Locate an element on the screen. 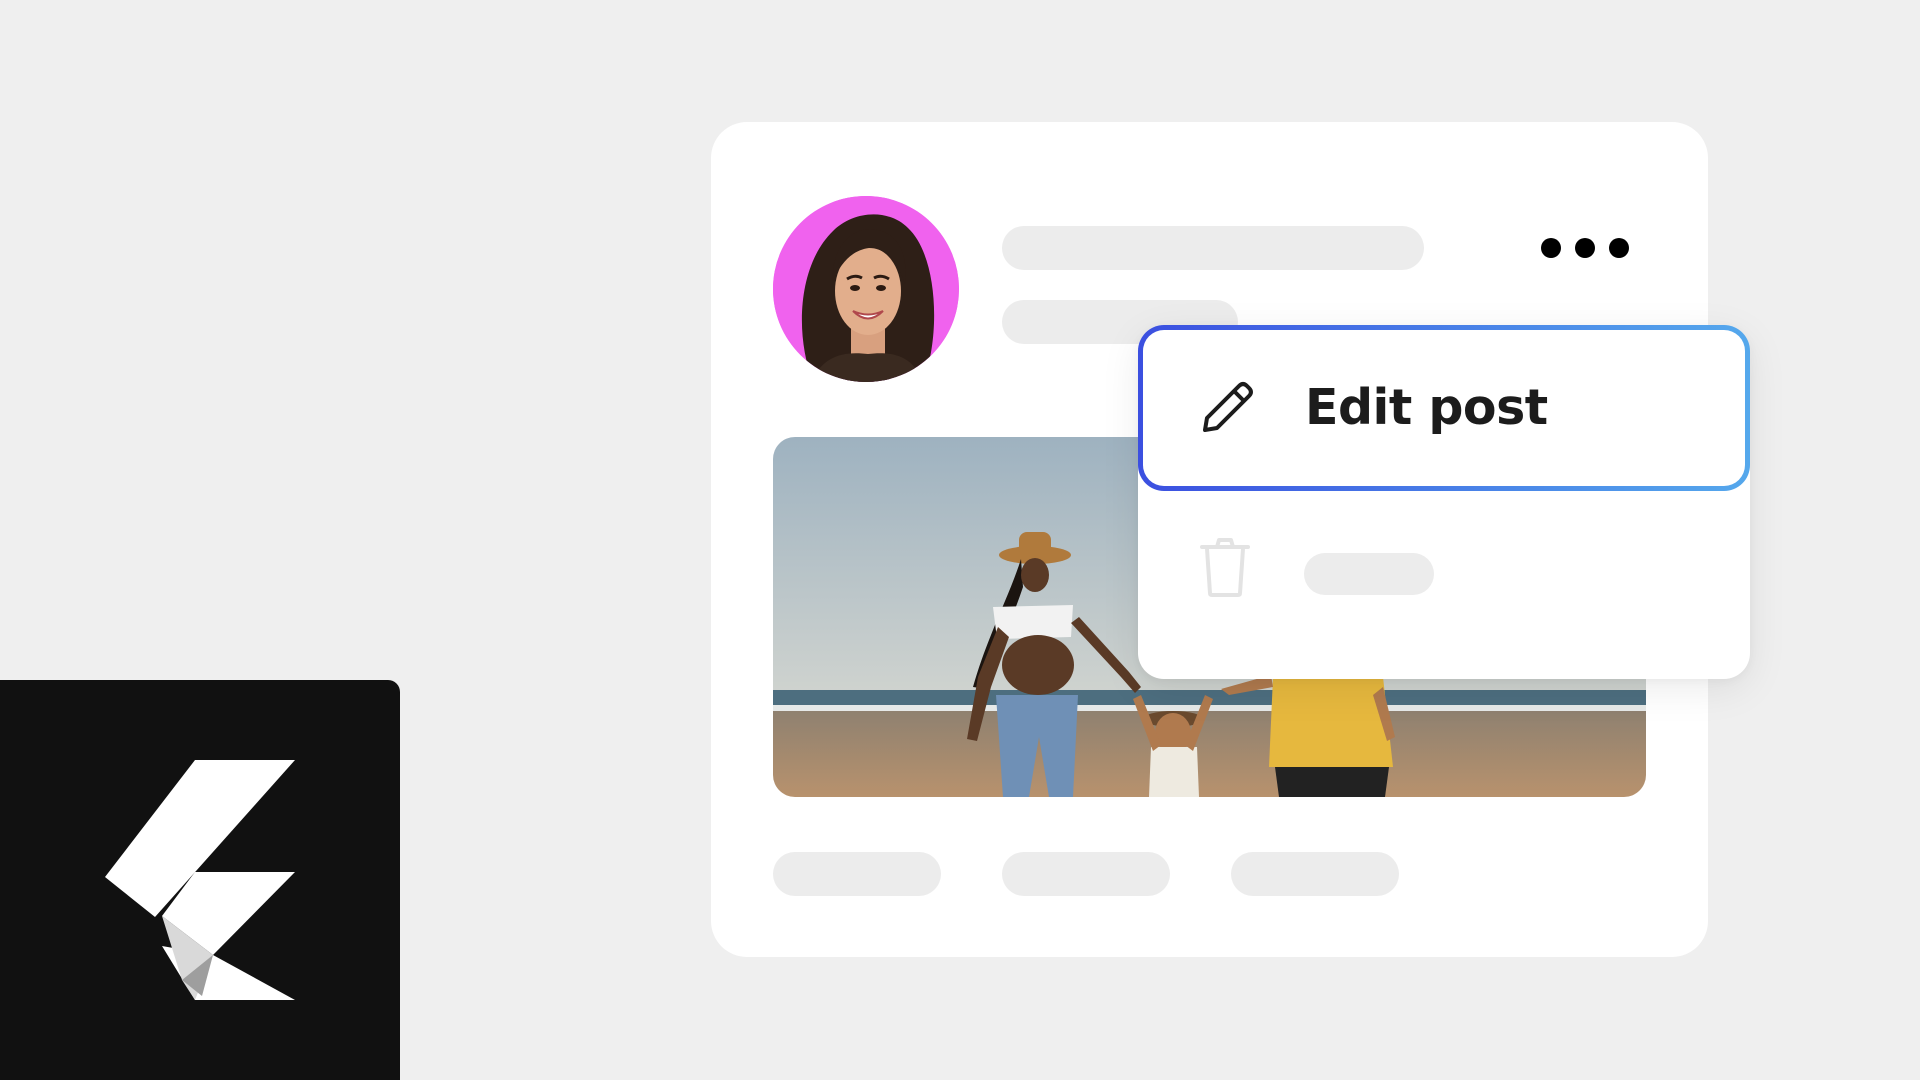  avatar-photo is located at coordinates (866, 289).